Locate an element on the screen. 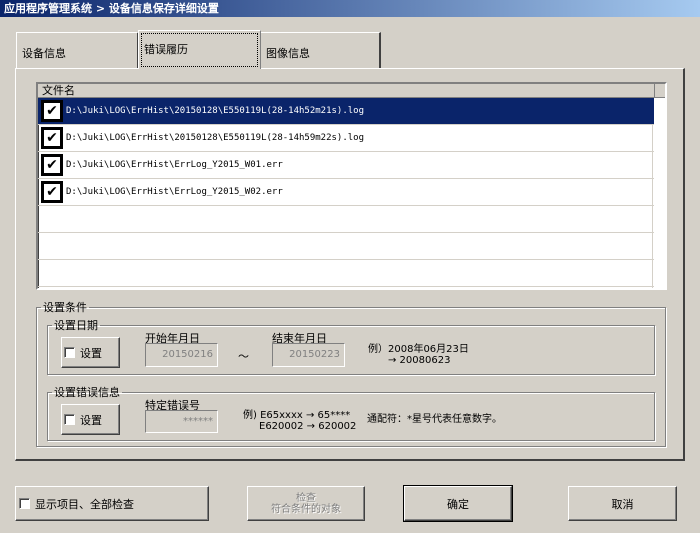 This screenshot has width=700, height=533. cancel-button: 取消 is located at coordinates (622, 503).